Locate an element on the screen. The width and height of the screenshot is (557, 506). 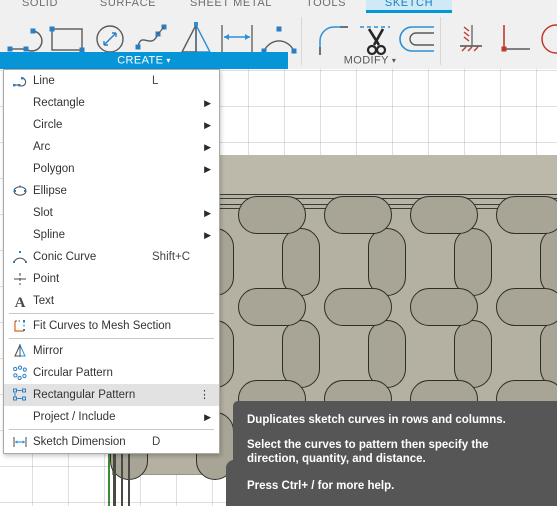
tangent-constraint-icon is located at coordinates (543, 39).